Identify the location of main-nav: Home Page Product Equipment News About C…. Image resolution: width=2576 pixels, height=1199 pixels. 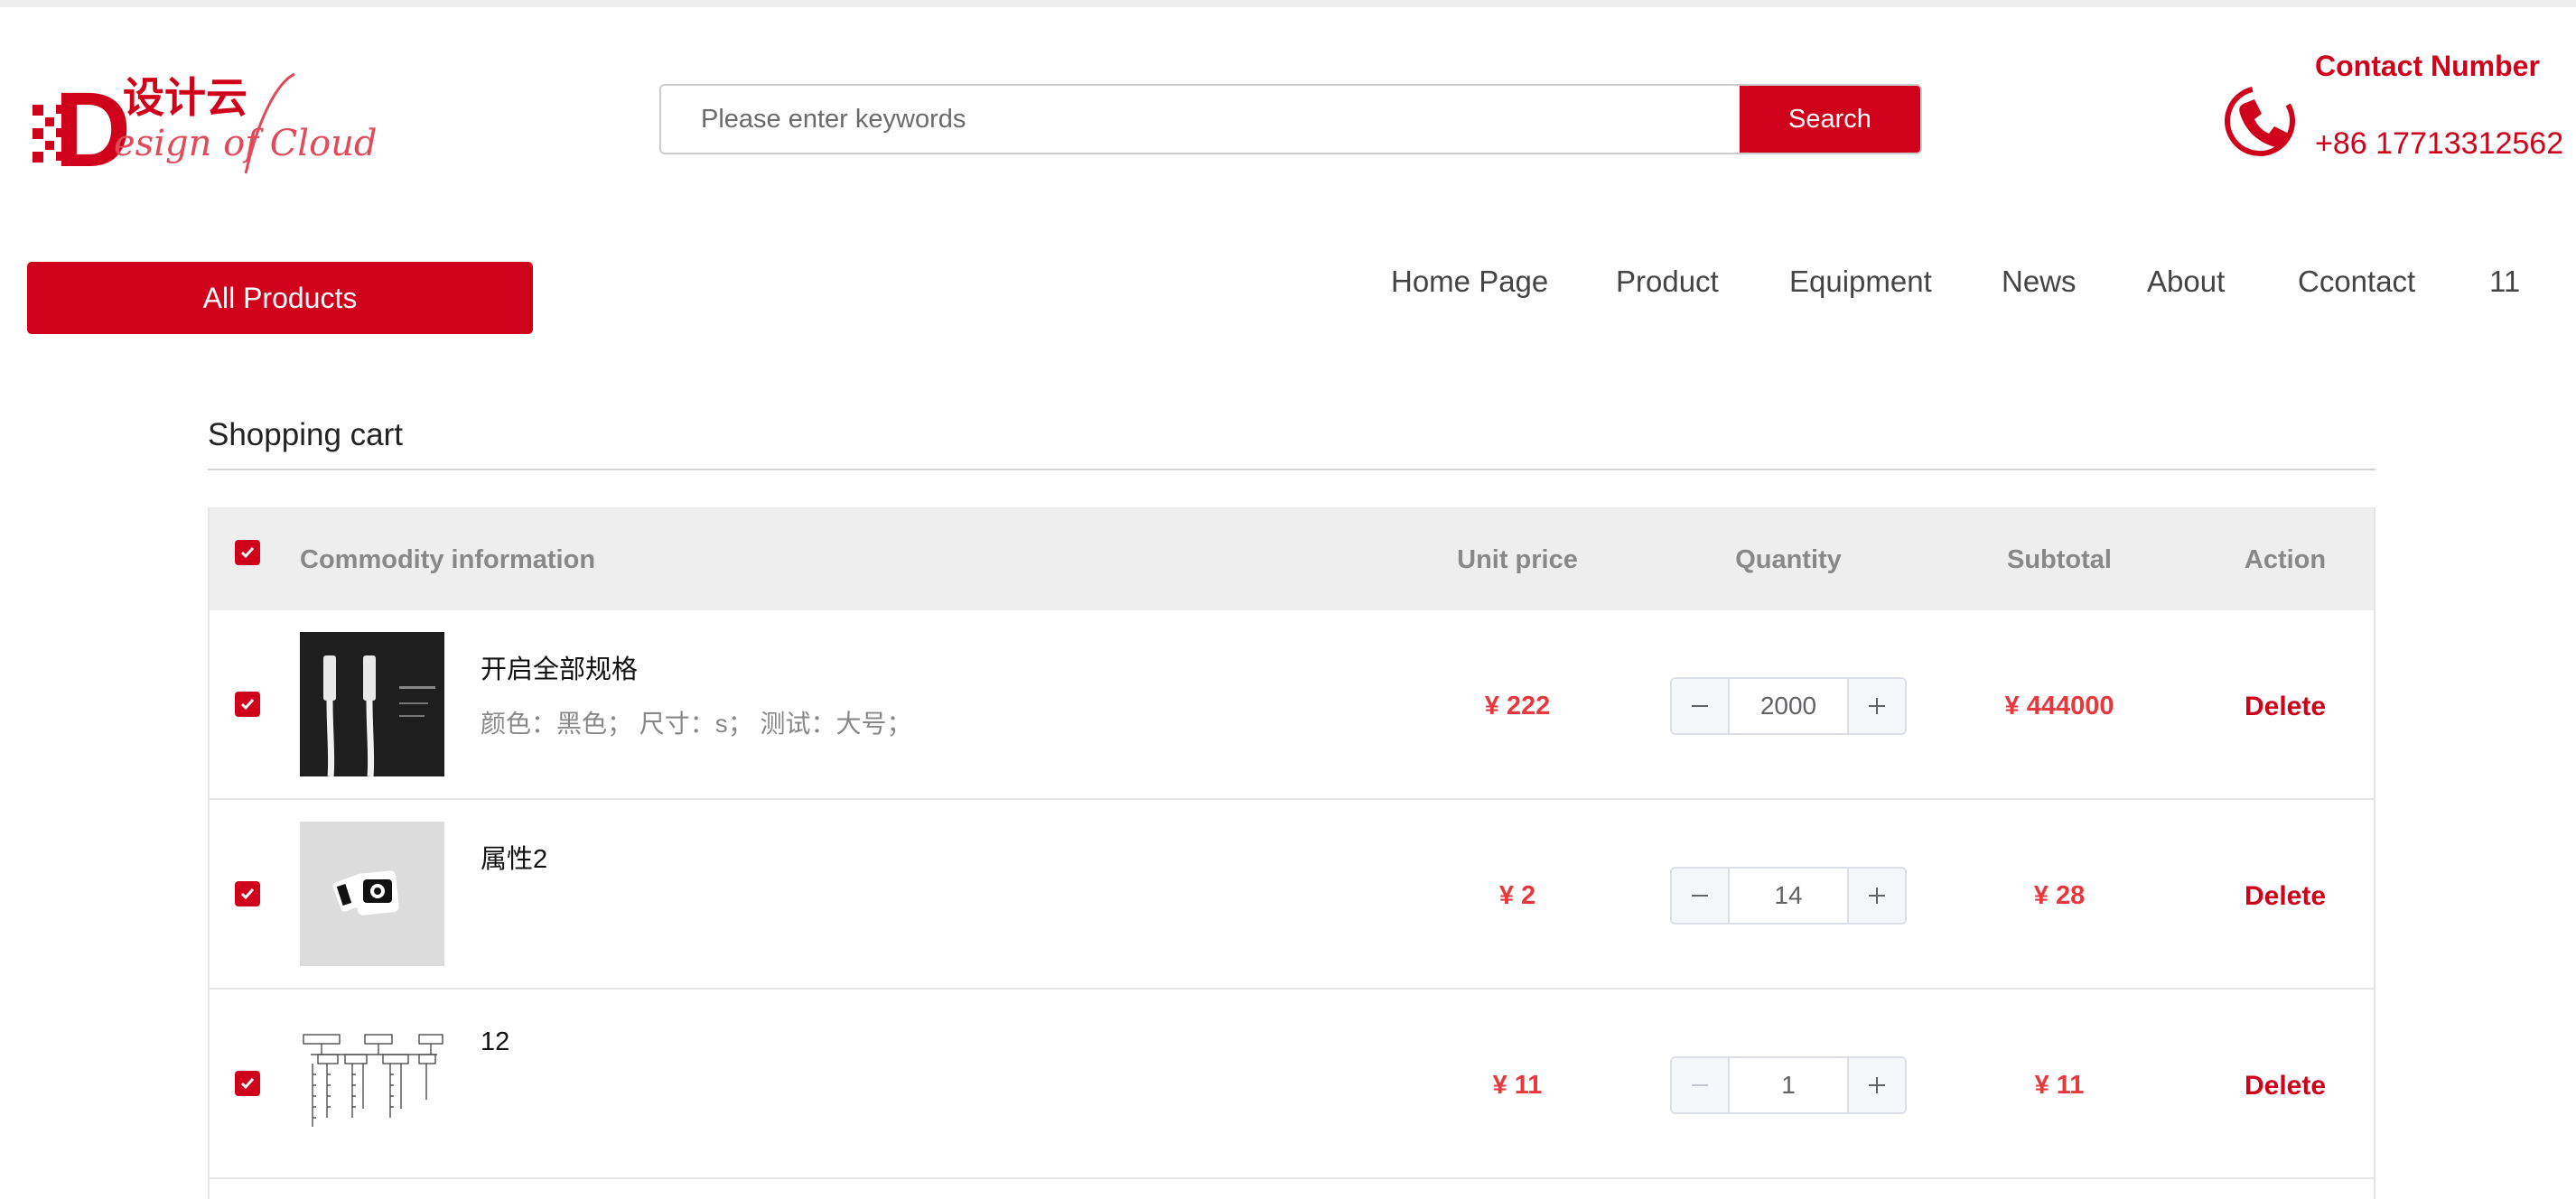
(1288, 283).